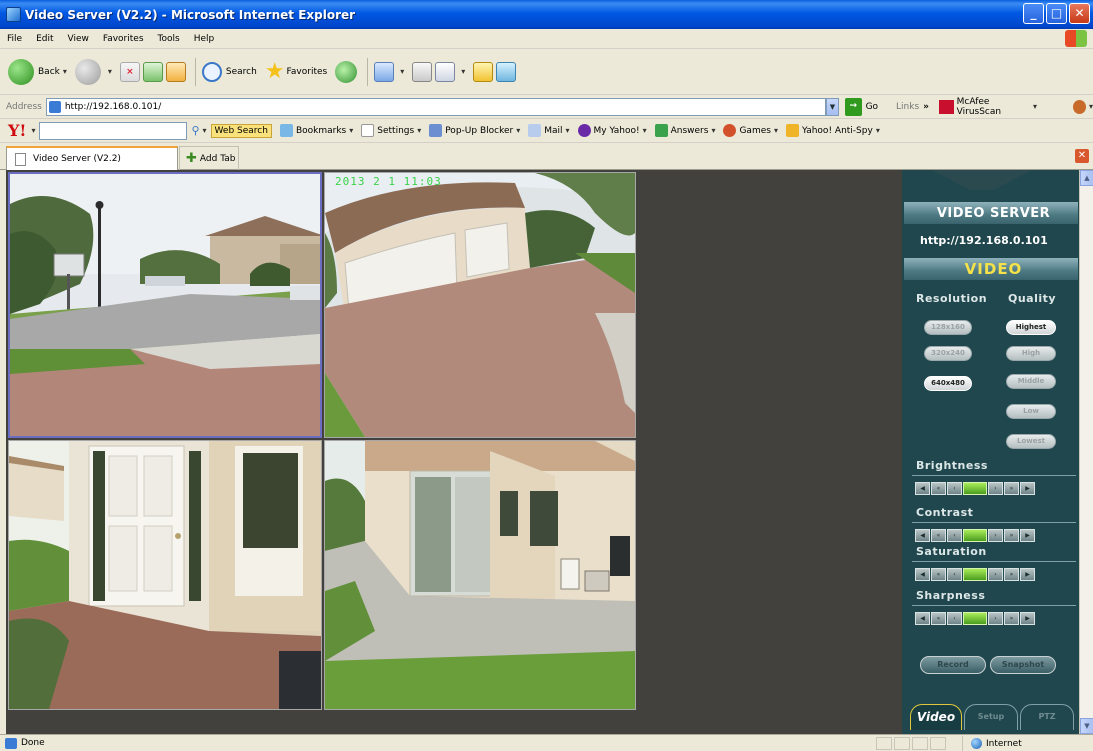 Image resolution: width=1093 pixels, height=751 pixels. I want to click on answers-link: Answers ▾, so click(684, 130).